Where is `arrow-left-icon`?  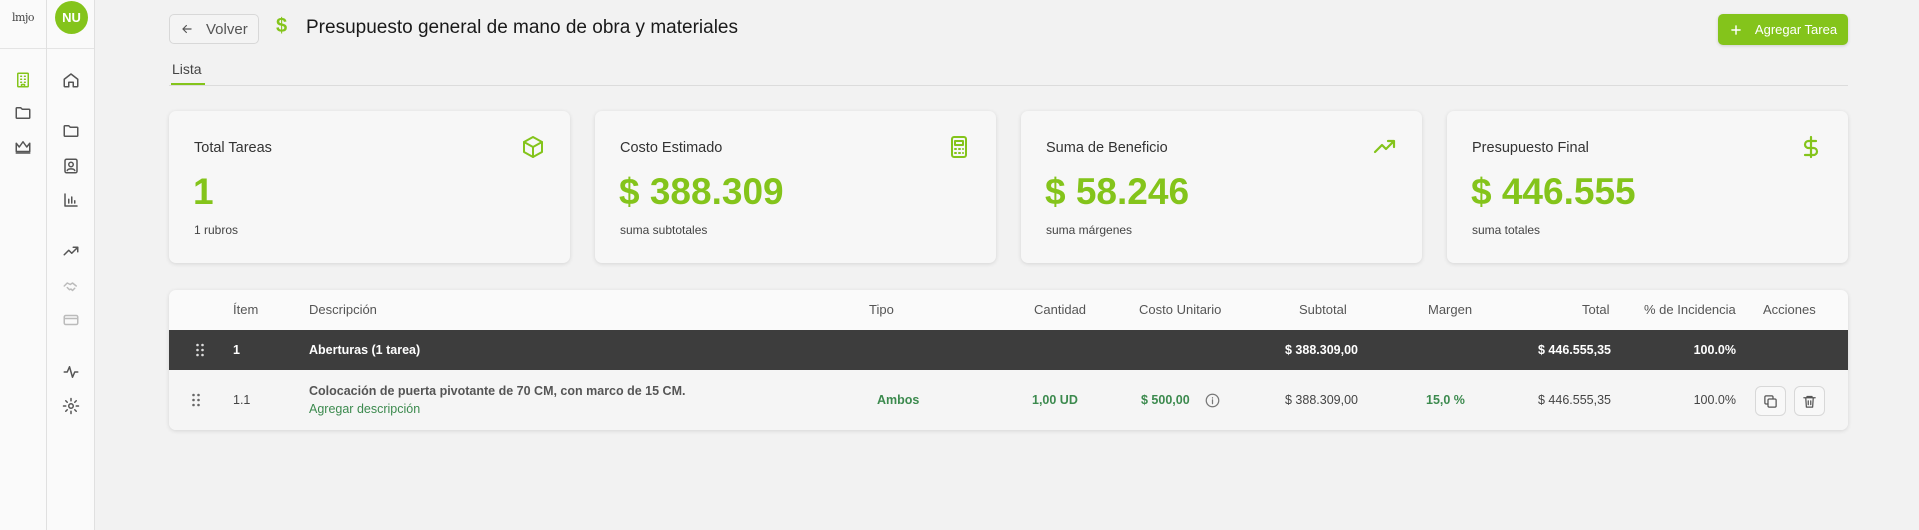 arrow-left-icon is located at coordinates (187, 29).